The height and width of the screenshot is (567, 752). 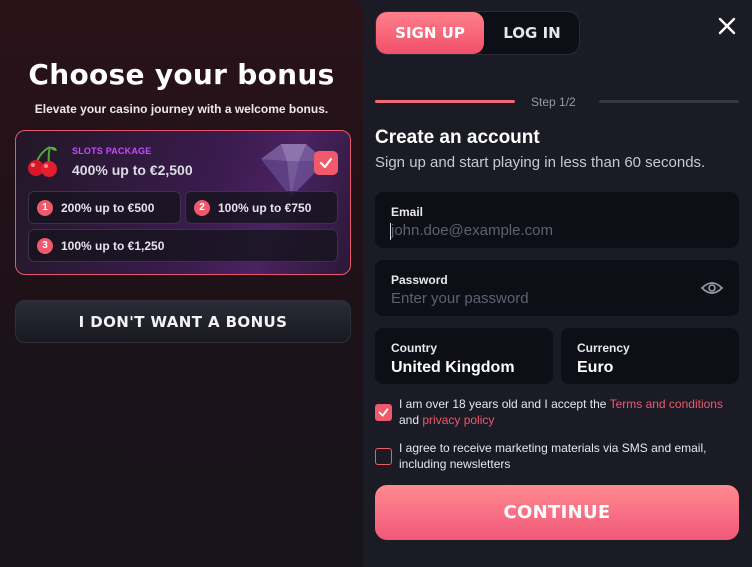 What do you see at coordinates (666, 404) in the screenshot?
I see `terms-link: Terms and conditions` at bounding box center [666, 404].